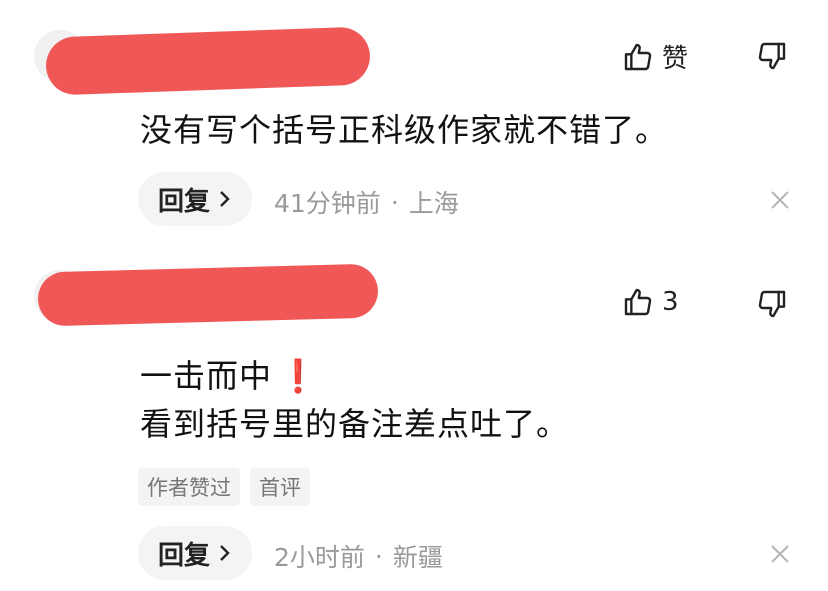 The width and height of the screenshot is (828, 591). I want to click on timestamp: 41分钟前, so click(327, 203).